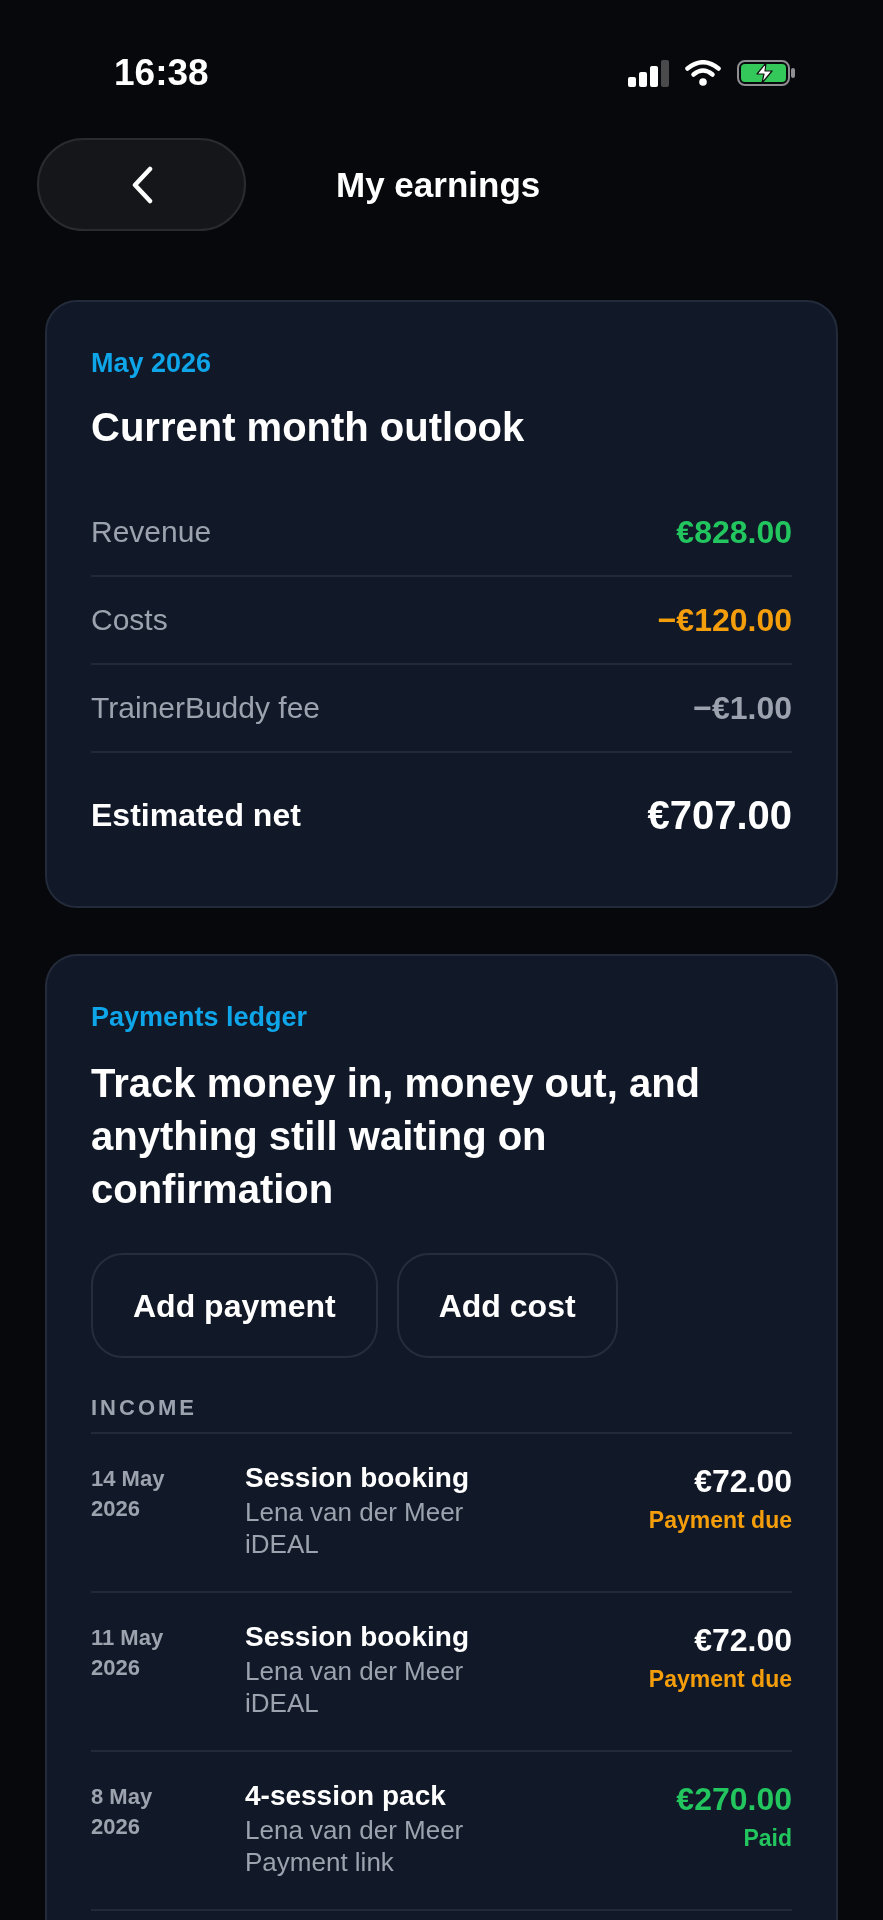 Image resolution: width=883 pixels, height=1920 pixels. What do you see at coordinates (128, 1653) in the screenshot?
I see `entry-date: 11 May 2026` at bounding box center [128, 1653].